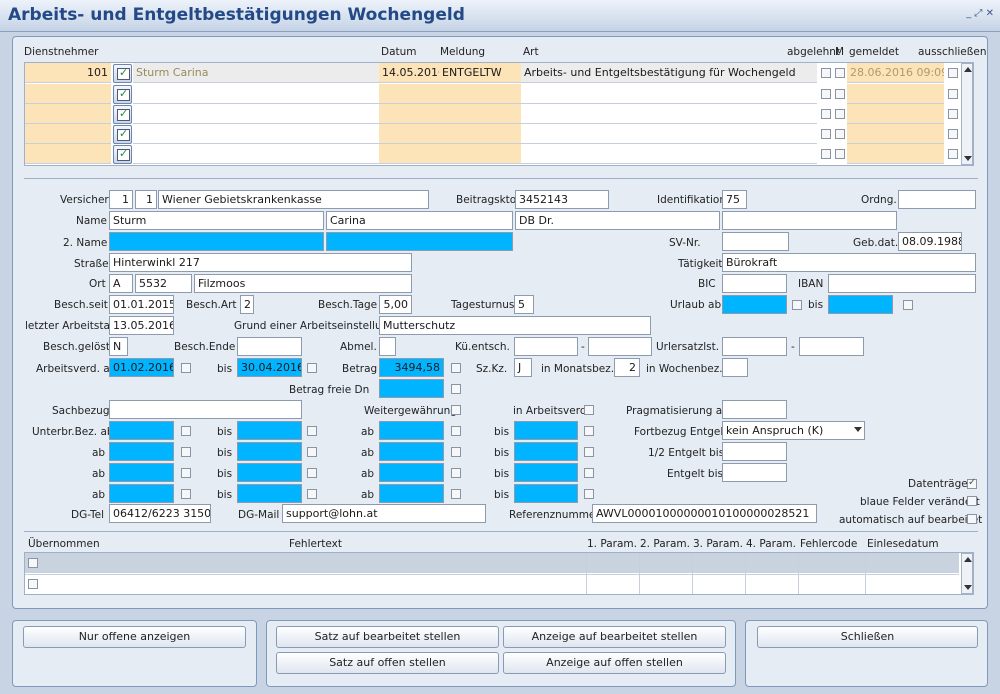  I want to click on window-controls: _ ⤢ ✕, so click(980, 13).